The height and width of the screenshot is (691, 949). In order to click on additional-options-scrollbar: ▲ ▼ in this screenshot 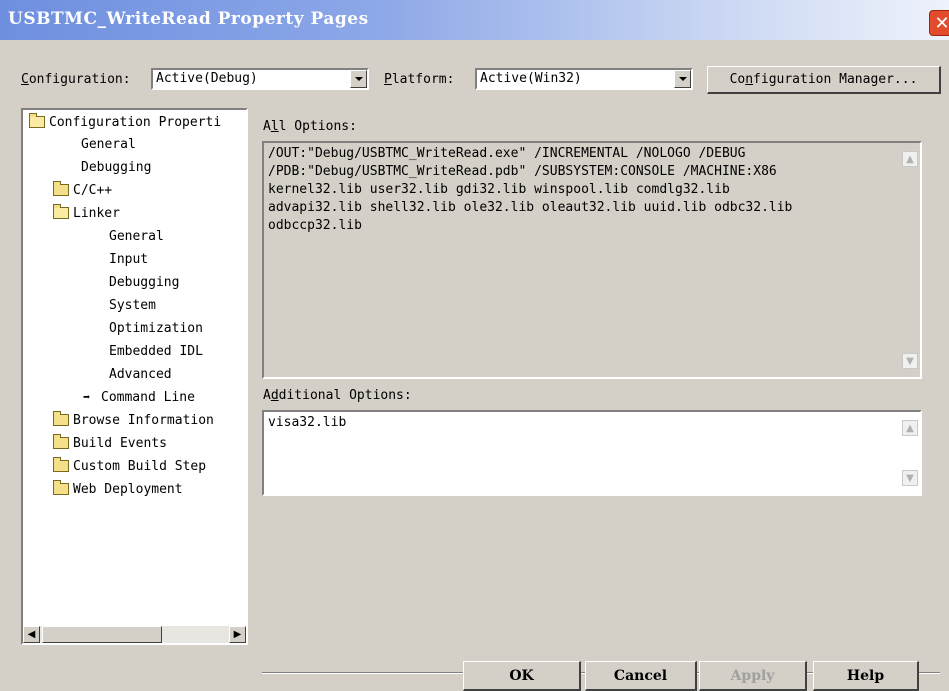, I will do `click(910, 453)`.